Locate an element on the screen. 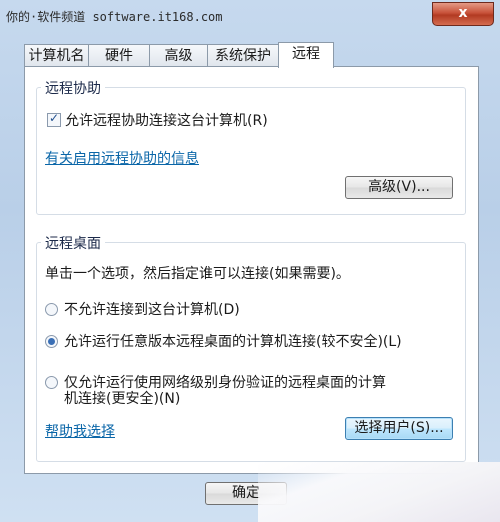  image-corner-overlay is located at coordinates (379, 492).